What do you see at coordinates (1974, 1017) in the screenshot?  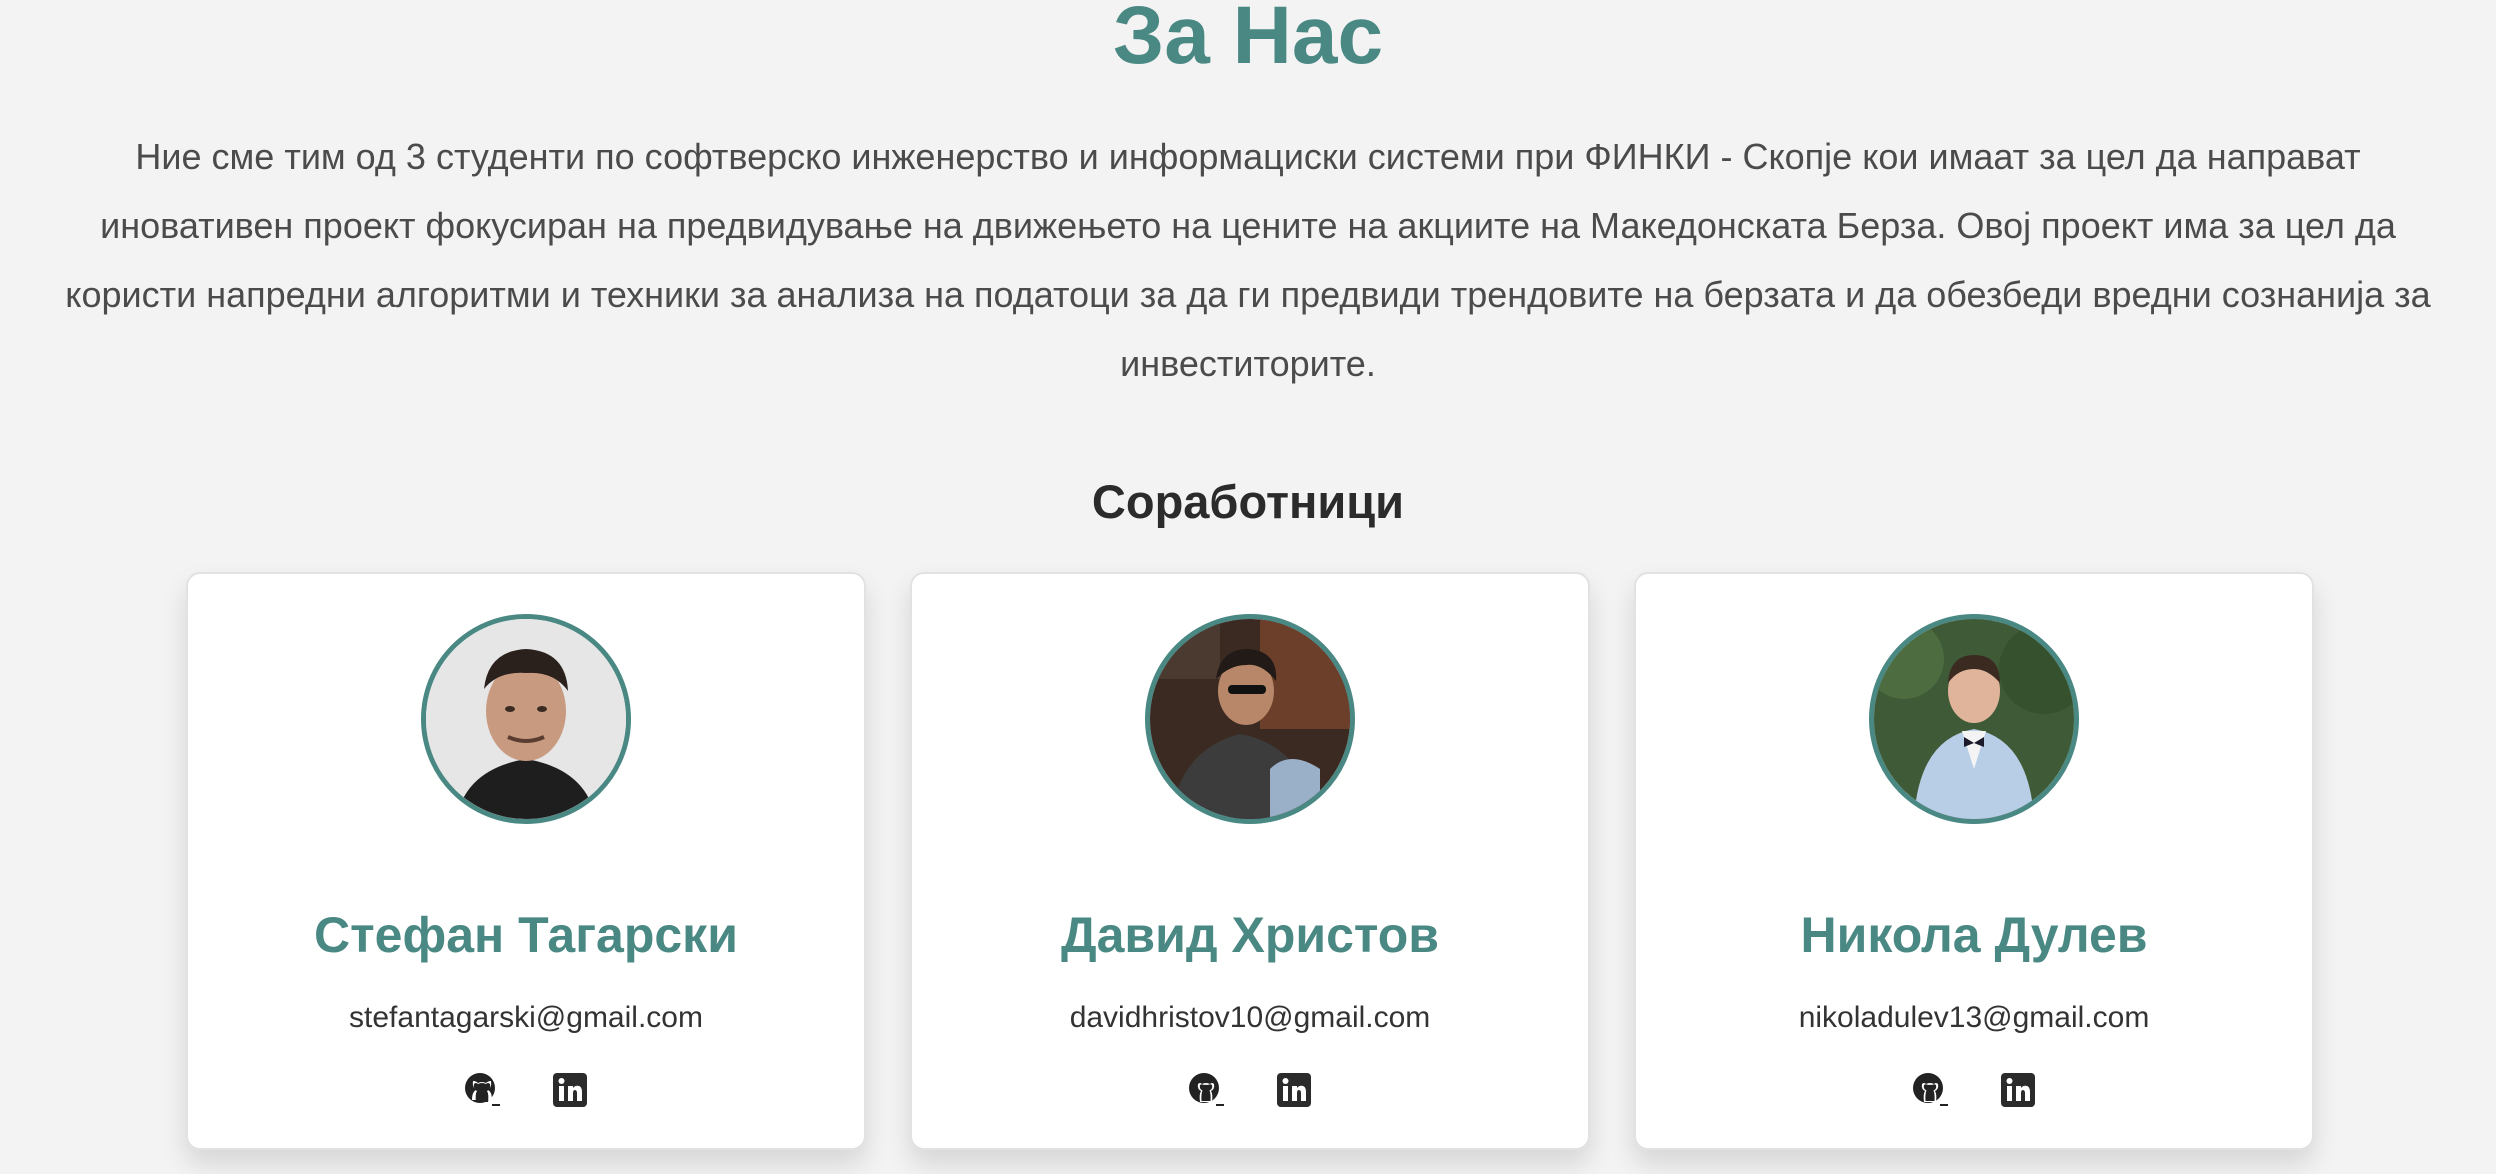 I see `collaborator-email: nikoladulev13@gmail.com` at bounding box center [1974, 1017].